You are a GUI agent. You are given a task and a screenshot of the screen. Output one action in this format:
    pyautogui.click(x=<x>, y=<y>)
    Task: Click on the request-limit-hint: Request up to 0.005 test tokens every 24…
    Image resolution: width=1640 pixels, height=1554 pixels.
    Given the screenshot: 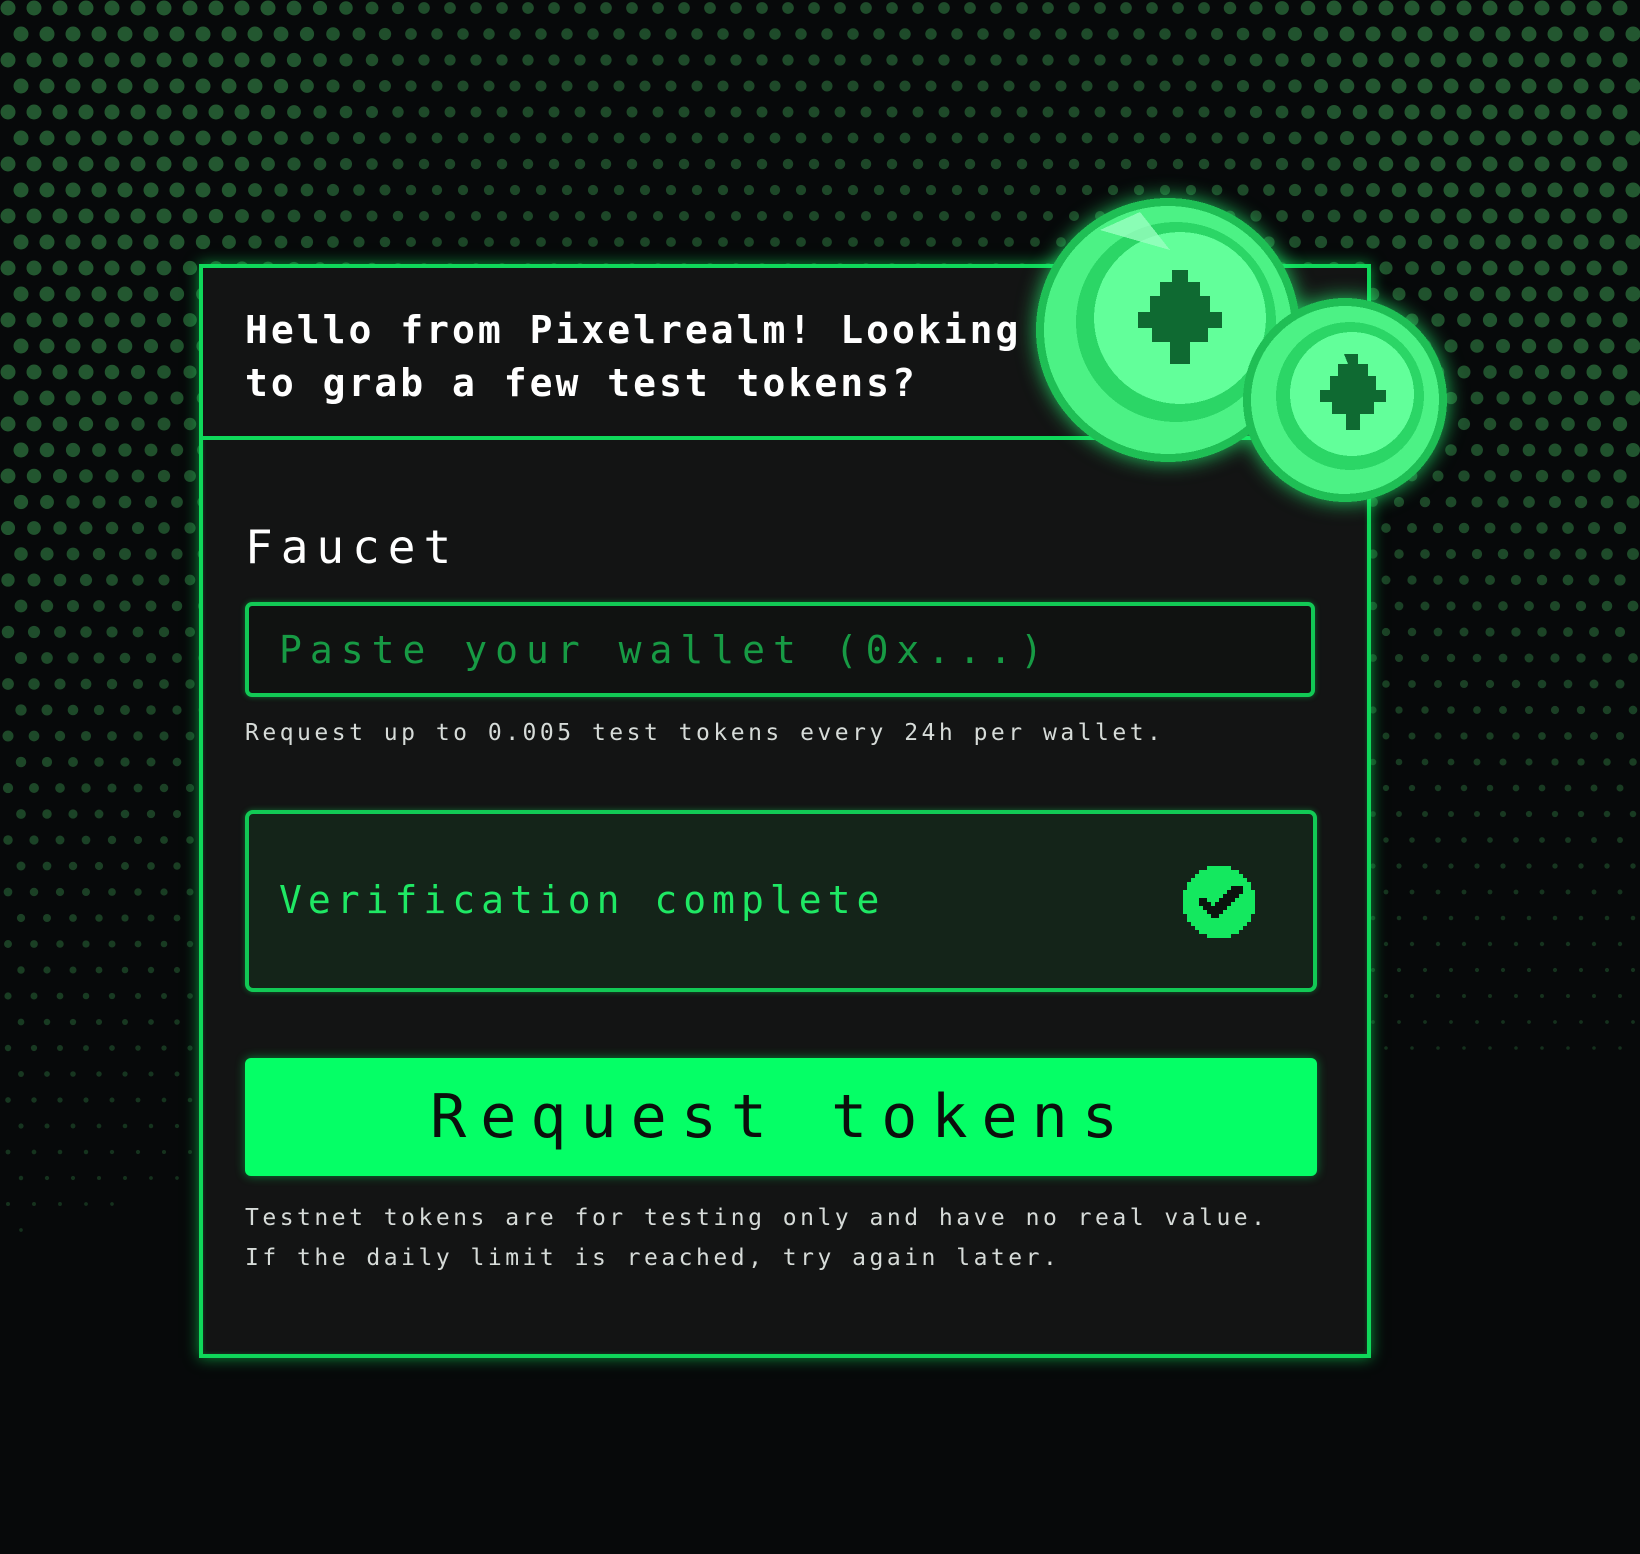 What is the action you would take?
    pyautogui.click(x=705, y=733)
    